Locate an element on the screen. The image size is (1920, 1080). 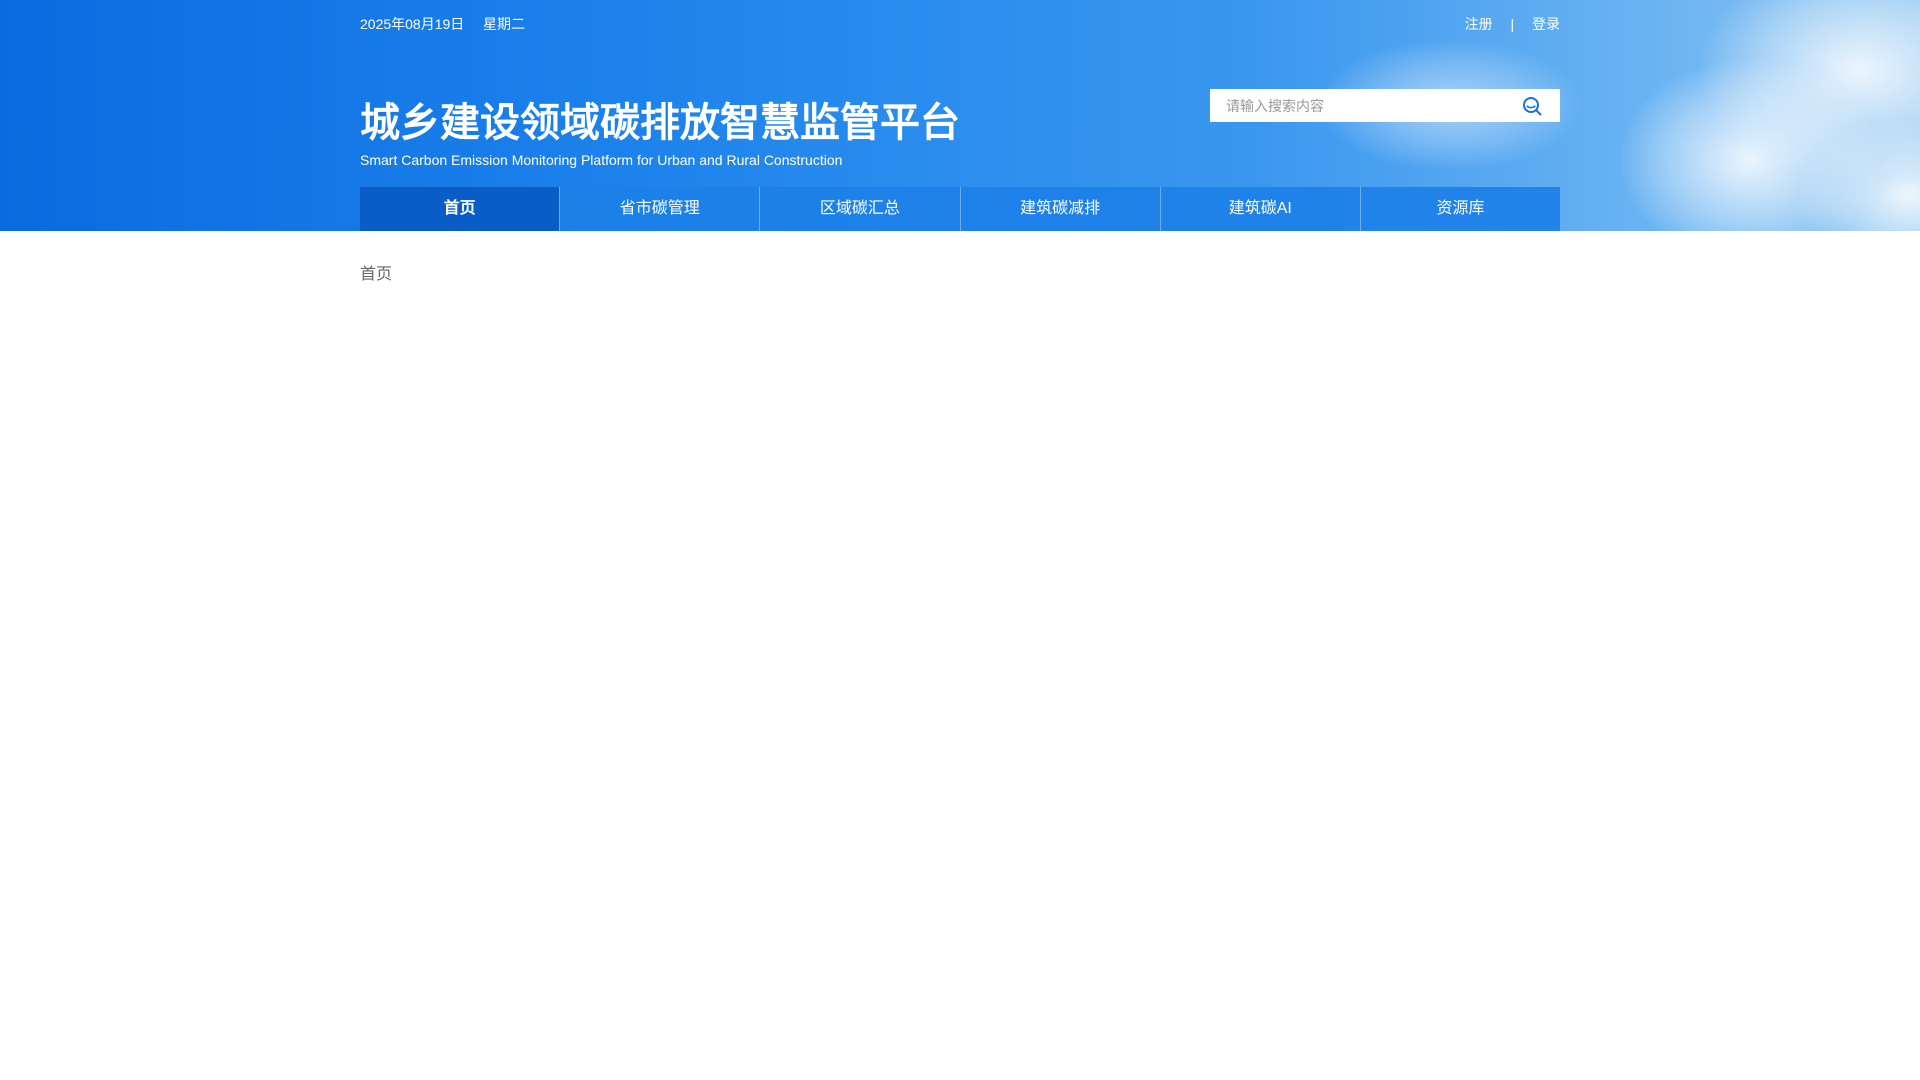
search-box is located at coordinates (1385, 105).